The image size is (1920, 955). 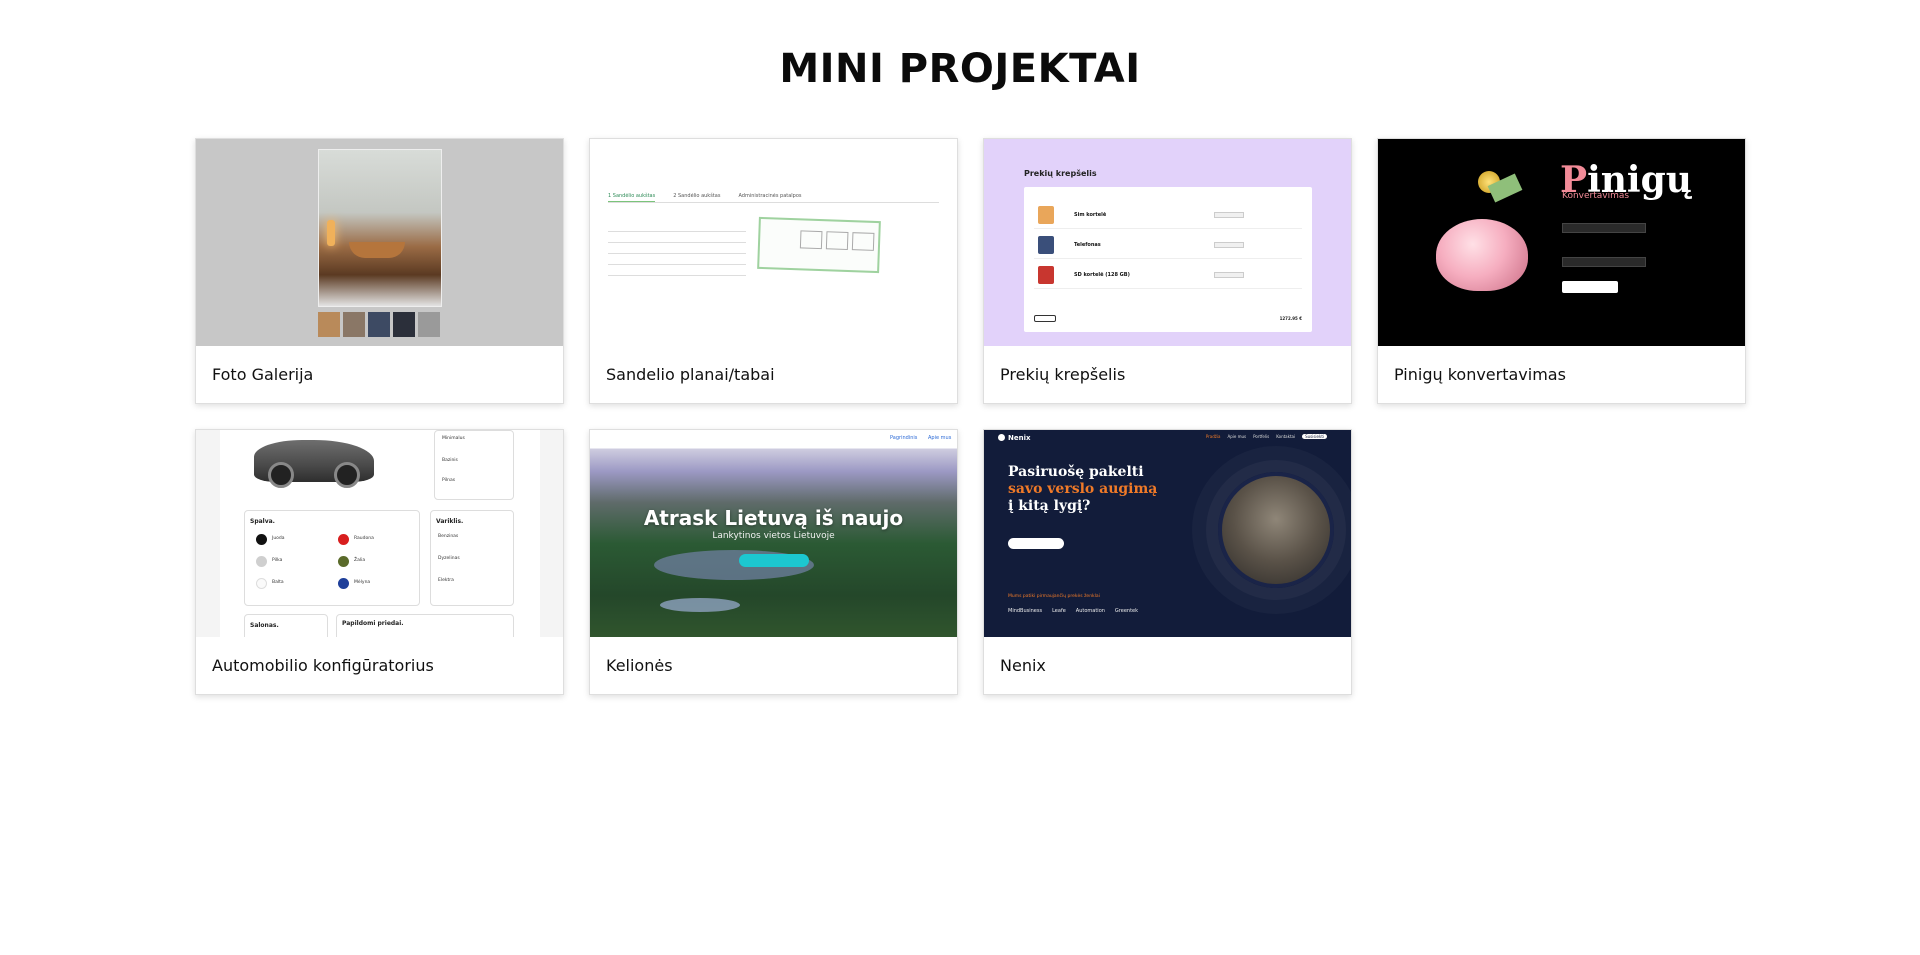 I want to click on travel-cta-preview, so click(x=774, y=560).